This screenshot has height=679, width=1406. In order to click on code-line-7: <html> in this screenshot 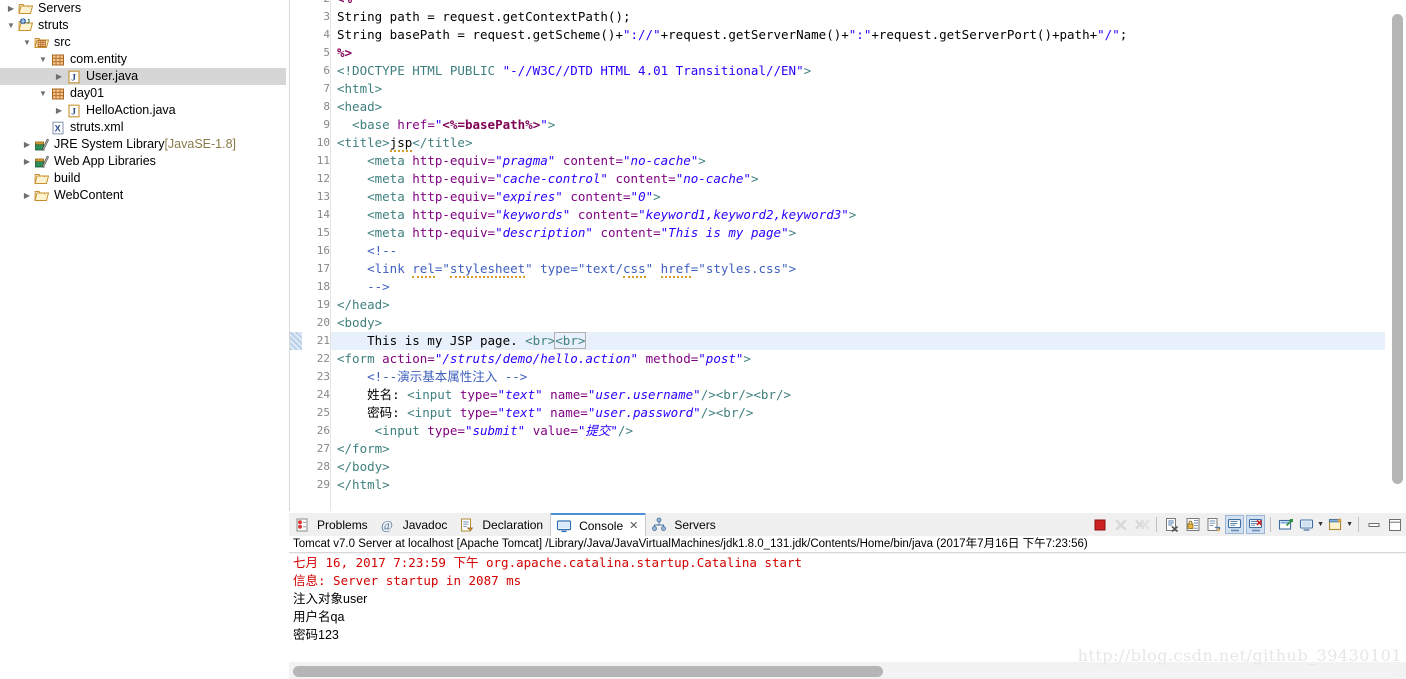, I will do `click(858, 89)`.